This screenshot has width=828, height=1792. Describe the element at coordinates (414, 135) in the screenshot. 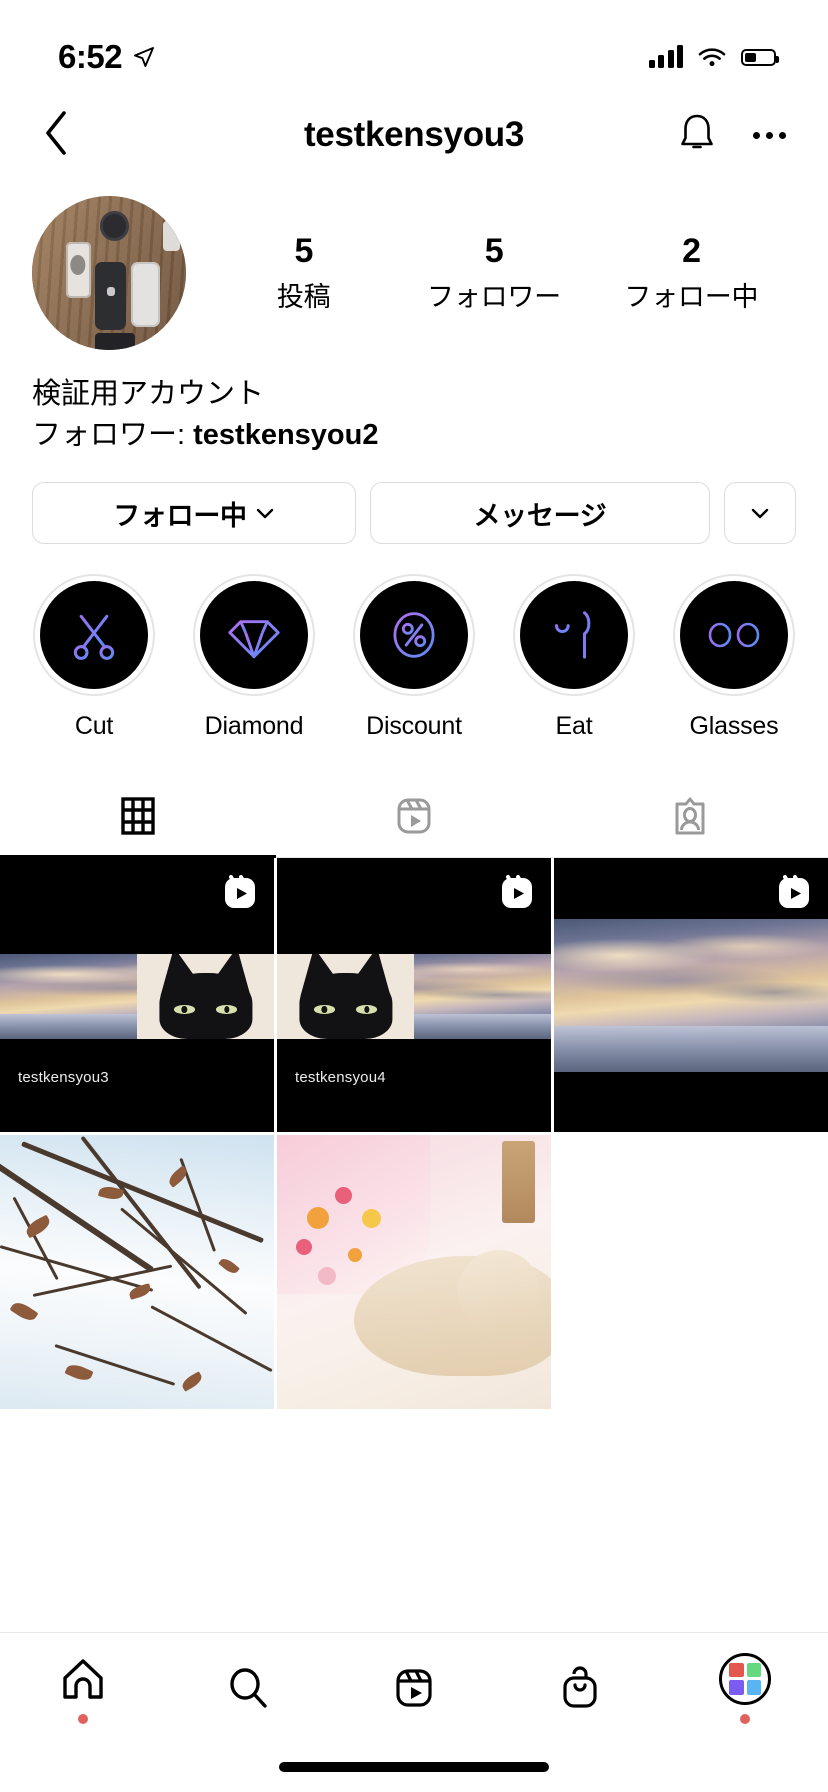

I see `profile-header: testkensyou3` at that location.